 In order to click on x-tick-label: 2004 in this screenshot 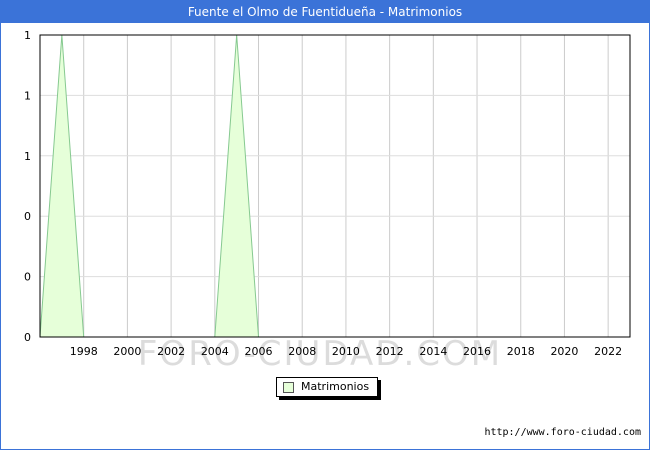, I will do `click(215, 351)`.